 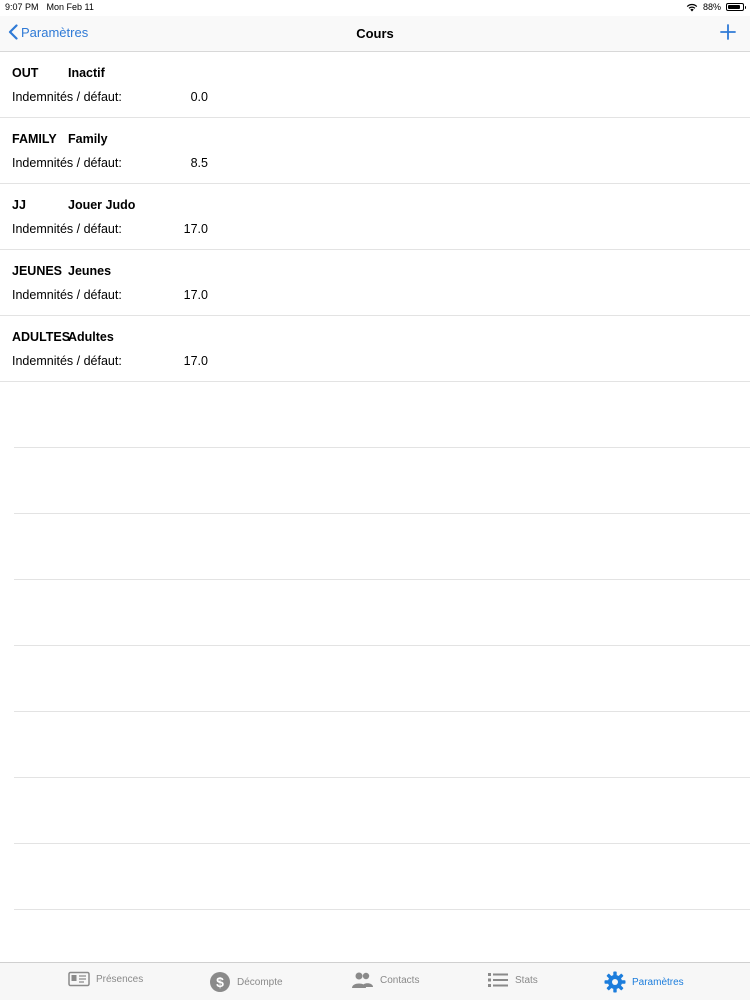 What do you see at coordinates (526, 980) in the screenshot?
I see `tab-label: Stats` at bounding box center [526, 980].